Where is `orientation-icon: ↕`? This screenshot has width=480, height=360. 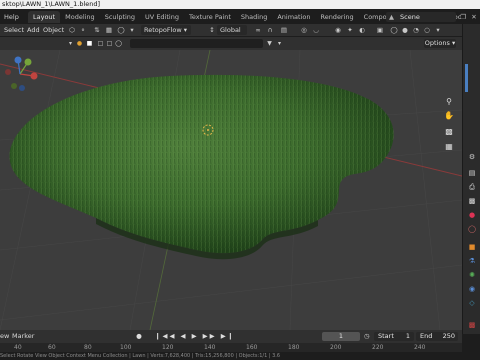 orientation-icon: ↕ is located at coordinates (212, 30).